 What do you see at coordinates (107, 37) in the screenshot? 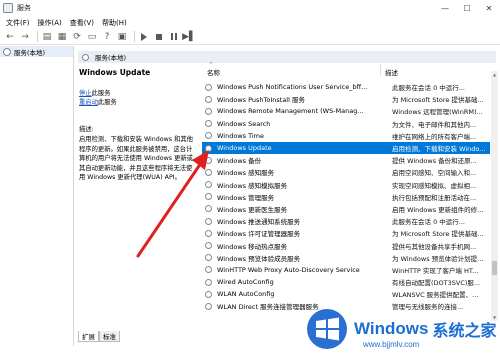
I see `help-icon: ?` at bounding box center [107, 37].